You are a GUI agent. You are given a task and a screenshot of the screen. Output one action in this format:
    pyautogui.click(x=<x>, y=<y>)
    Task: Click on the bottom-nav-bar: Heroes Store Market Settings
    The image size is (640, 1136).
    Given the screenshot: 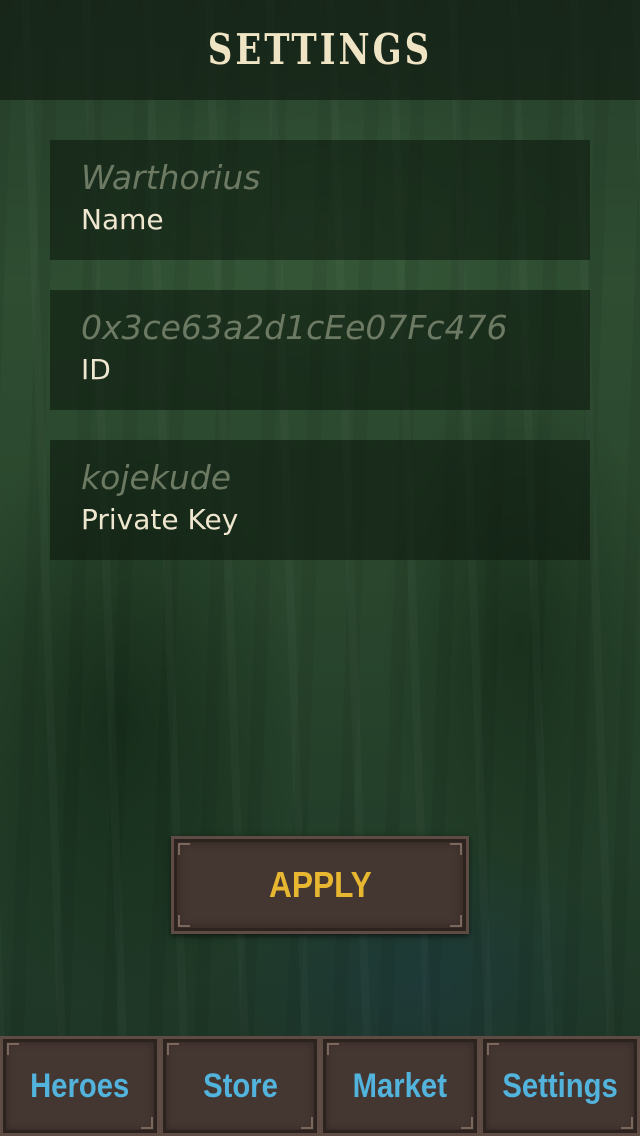 What is the action you would take?
    pyautogui.click(x=320, y=1086)
    